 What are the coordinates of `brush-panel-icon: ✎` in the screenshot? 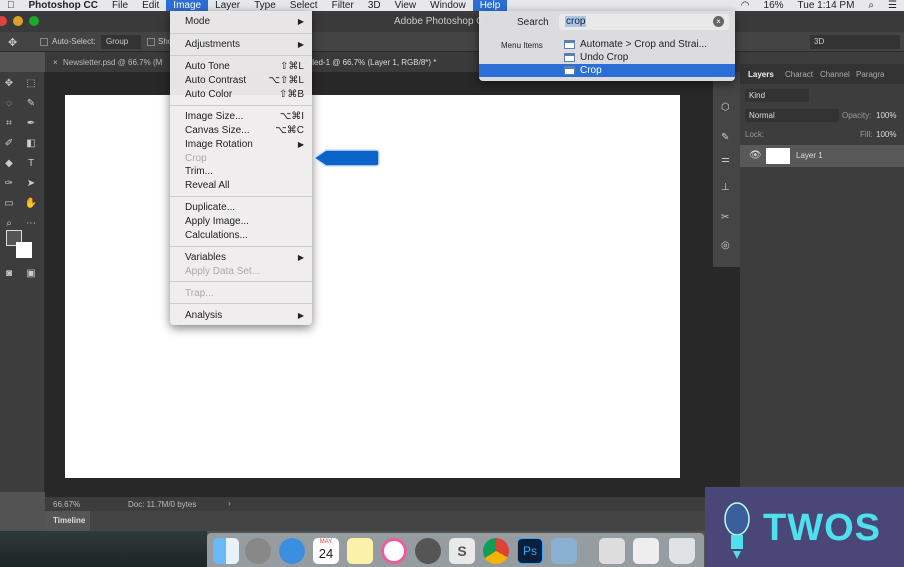 It's located at (725, 137).